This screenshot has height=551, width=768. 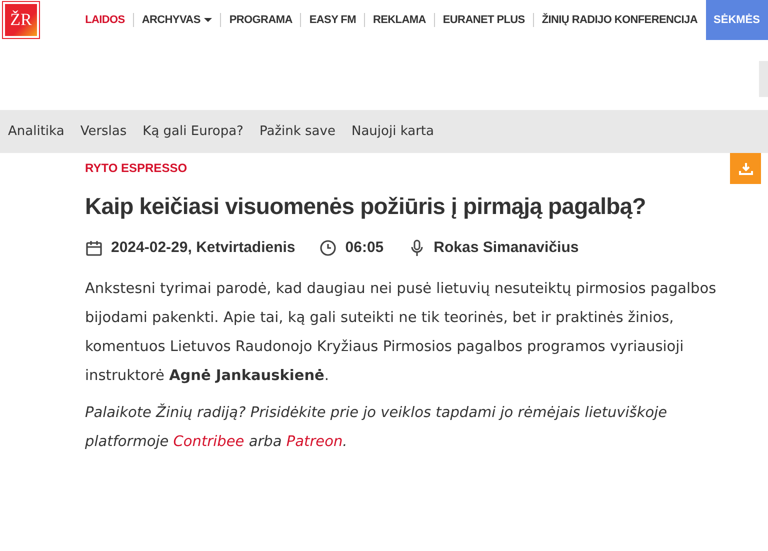 I want to click on subnav-link: Ką gali Europa?, so click(x=193, y=132).